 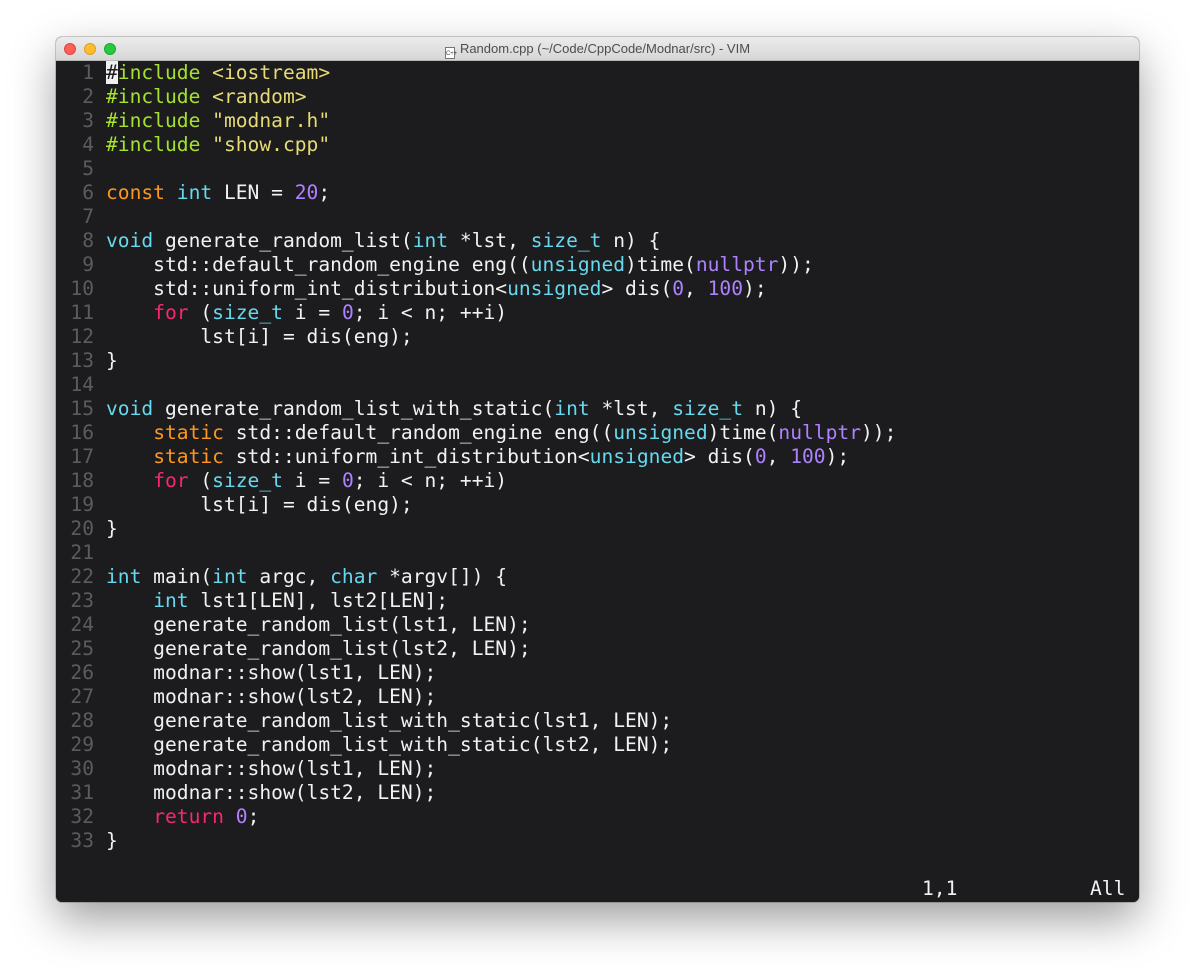 I want to click on code-line: 18 for (size_t i = 0; i < n; ++i), so click(x=597, y=481).